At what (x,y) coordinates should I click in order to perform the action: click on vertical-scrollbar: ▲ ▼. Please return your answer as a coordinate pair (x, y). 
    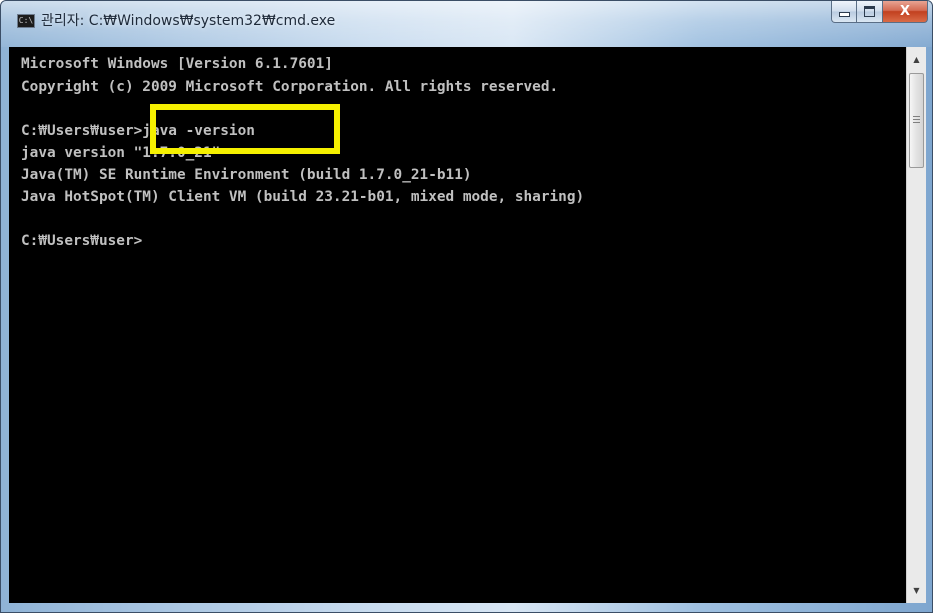
    Looking at the image, I should click on (916, 325).